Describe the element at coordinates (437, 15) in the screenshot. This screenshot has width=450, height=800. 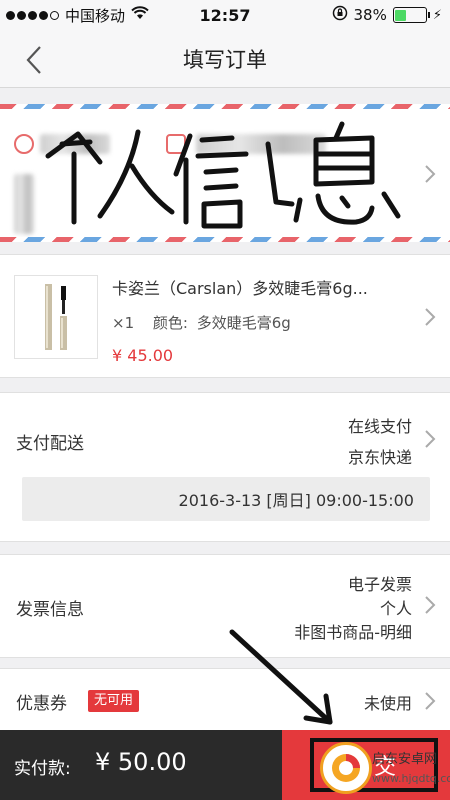
I see `charging-icon: ⚡` at that location.